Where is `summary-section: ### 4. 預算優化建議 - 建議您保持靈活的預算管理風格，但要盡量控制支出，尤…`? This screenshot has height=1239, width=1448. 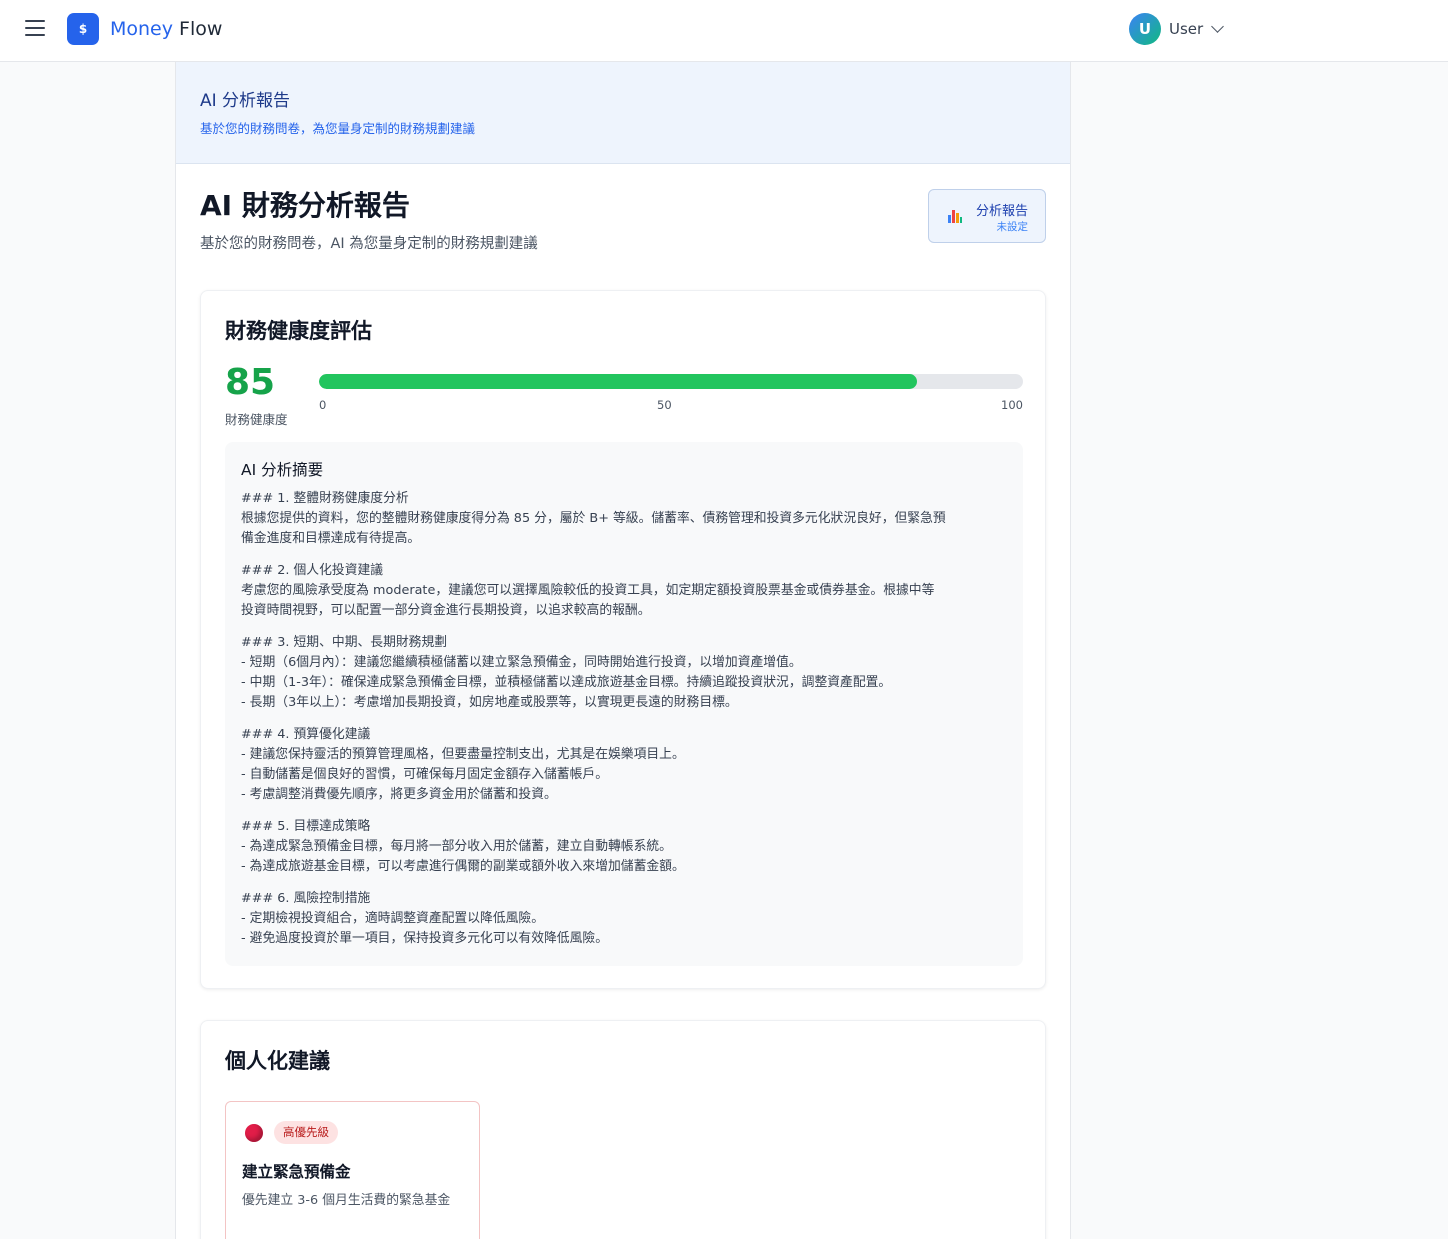
summary-section: ### 4. 預算優化建議 - 建議您保持靈活的預算管理風格，但要盡量控制支出，尤… is located at coordinates (624, 765).